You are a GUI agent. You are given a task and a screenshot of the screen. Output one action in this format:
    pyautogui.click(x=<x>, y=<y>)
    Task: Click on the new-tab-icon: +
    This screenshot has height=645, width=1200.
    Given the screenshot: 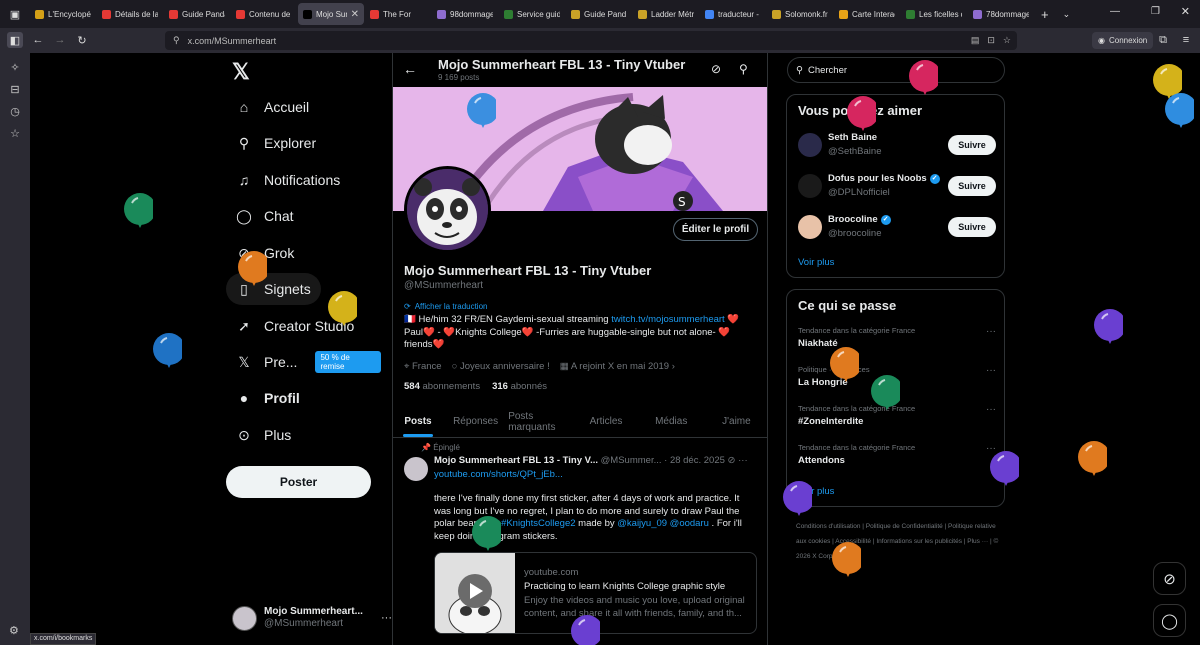 What is the action you would take?
    pyautogui.click(x=1045, y=14)
    